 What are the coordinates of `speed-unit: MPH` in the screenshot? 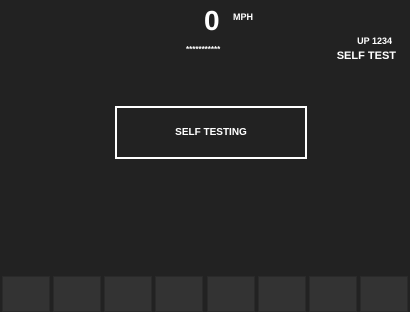 It's located at (243, 17).